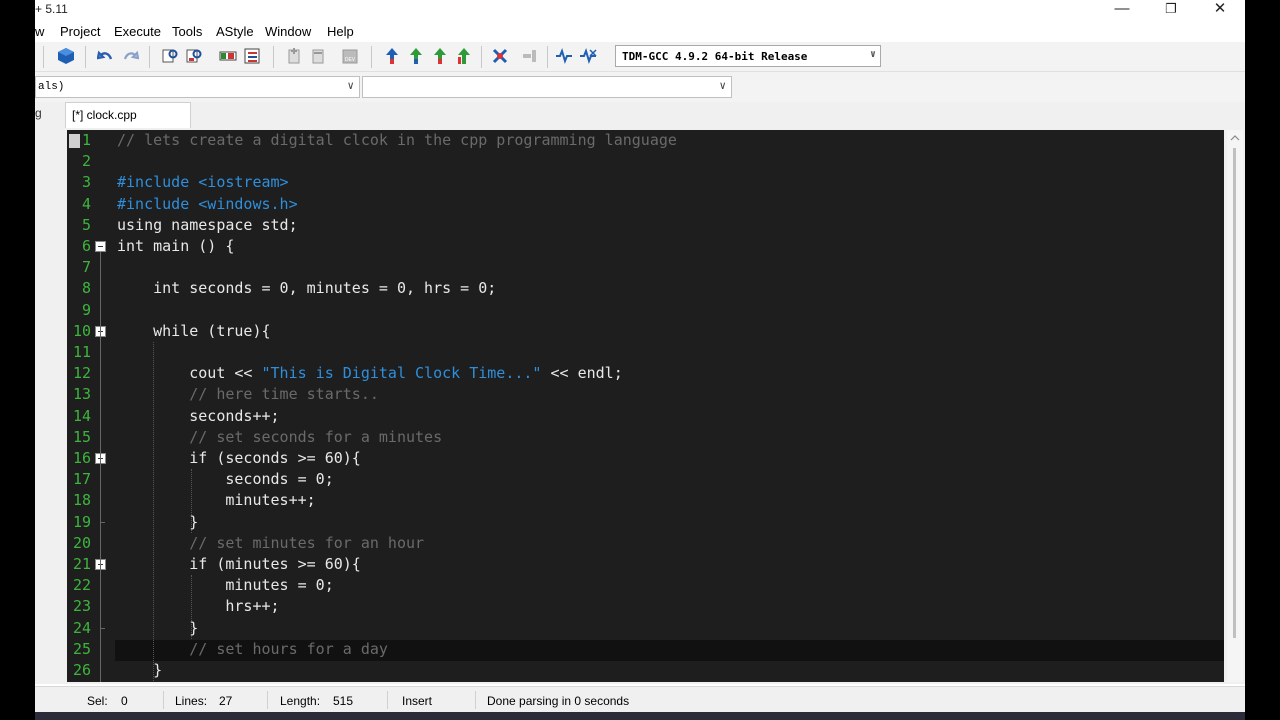 This screenshot has width=1280, height=720. I want to click on code-line: seconds = 0;, so click(225, 479).